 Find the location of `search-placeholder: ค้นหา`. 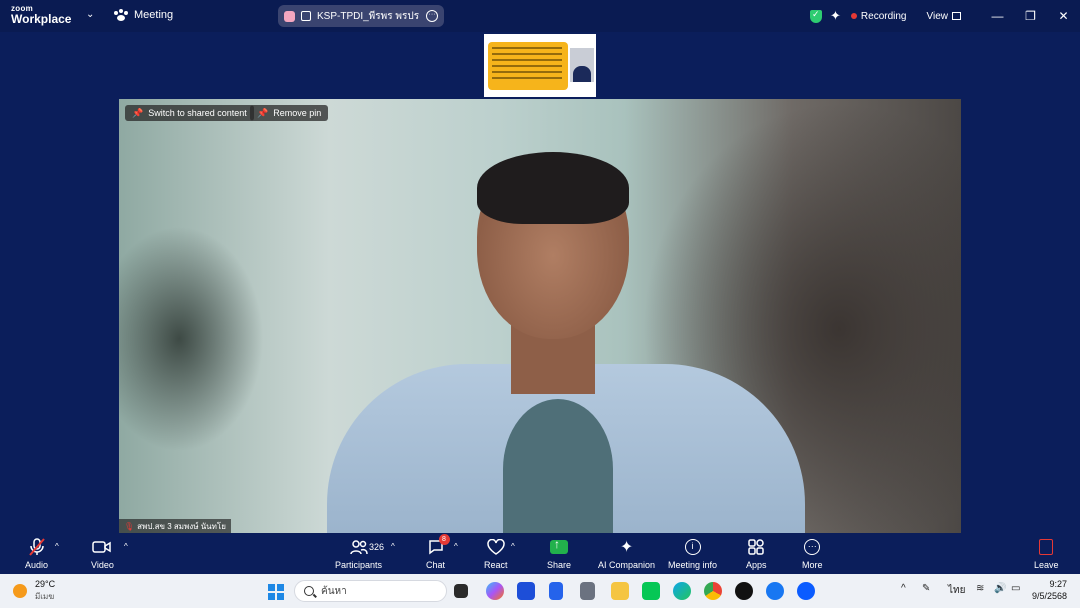

search-placeholder: ค้นหา is located at coordinates (334, 591).